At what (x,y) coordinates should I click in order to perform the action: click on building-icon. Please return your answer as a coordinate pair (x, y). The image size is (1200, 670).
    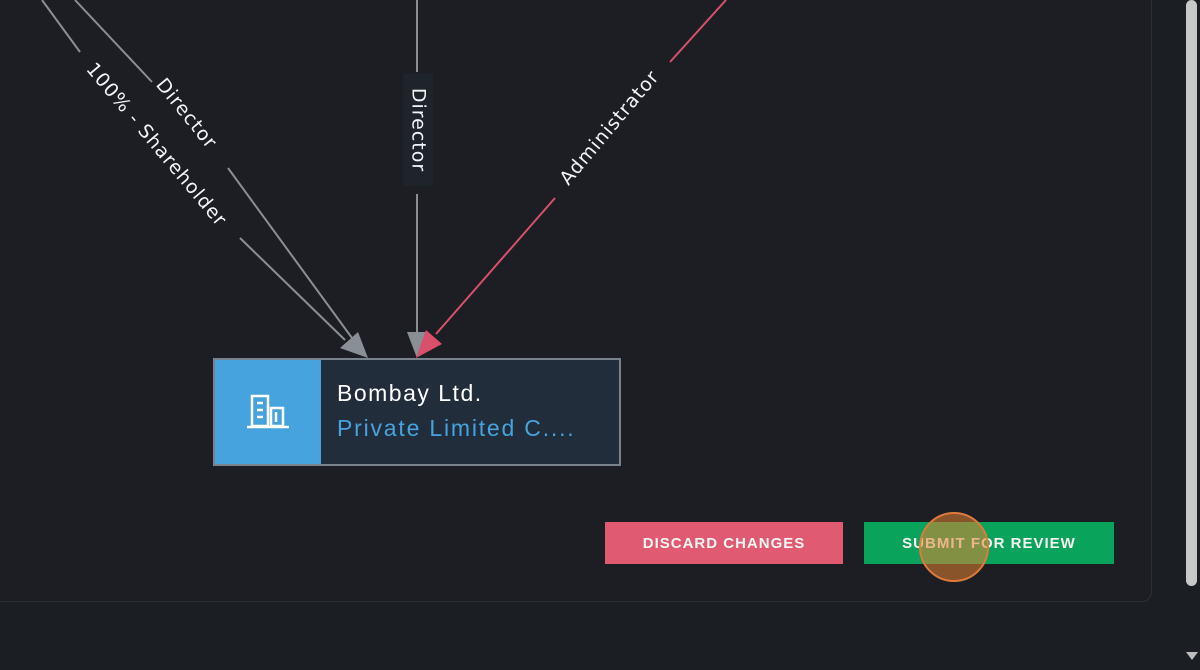
    Looking at the image, I should click on (268, 411).